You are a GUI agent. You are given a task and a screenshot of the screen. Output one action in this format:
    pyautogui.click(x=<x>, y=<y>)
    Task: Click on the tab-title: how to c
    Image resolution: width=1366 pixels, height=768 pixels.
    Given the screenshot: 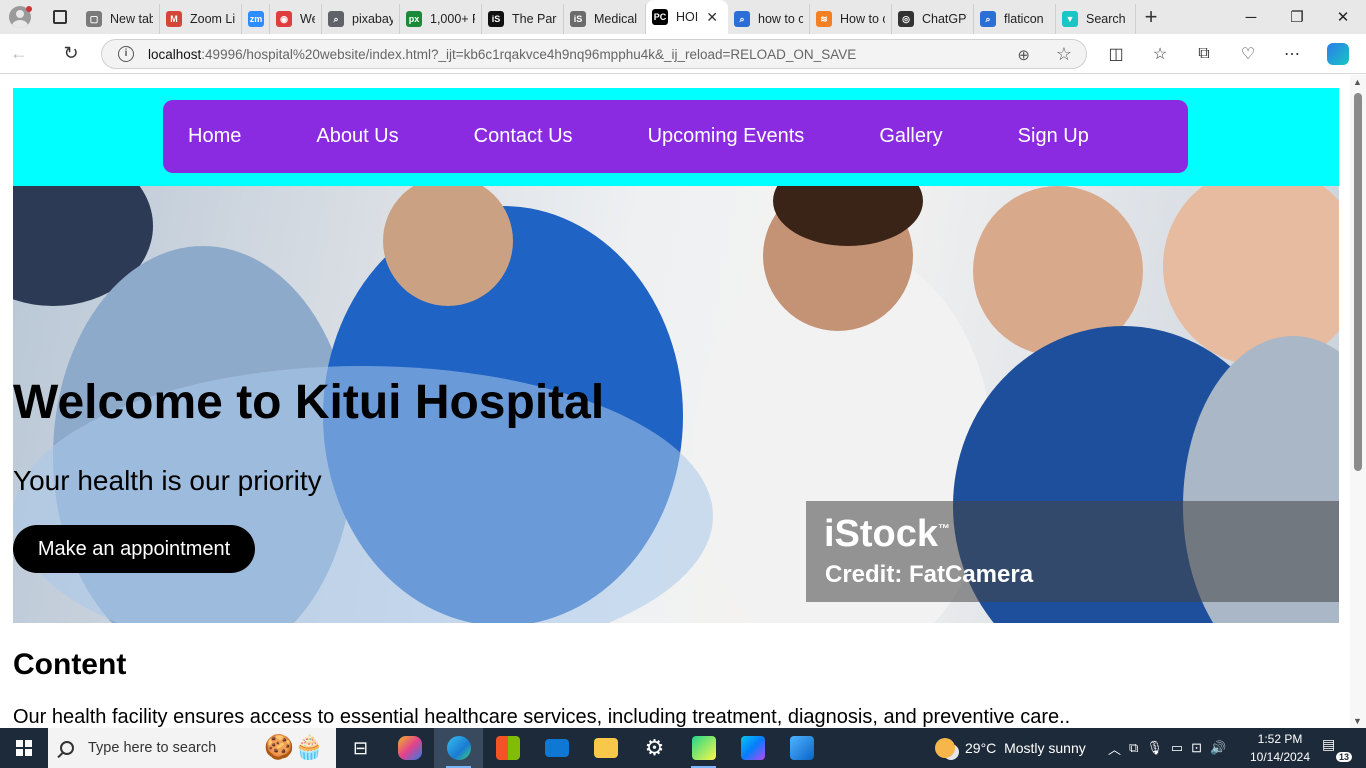 What is the action you would take?
    pyautogui.click(x=780, y=19)
    